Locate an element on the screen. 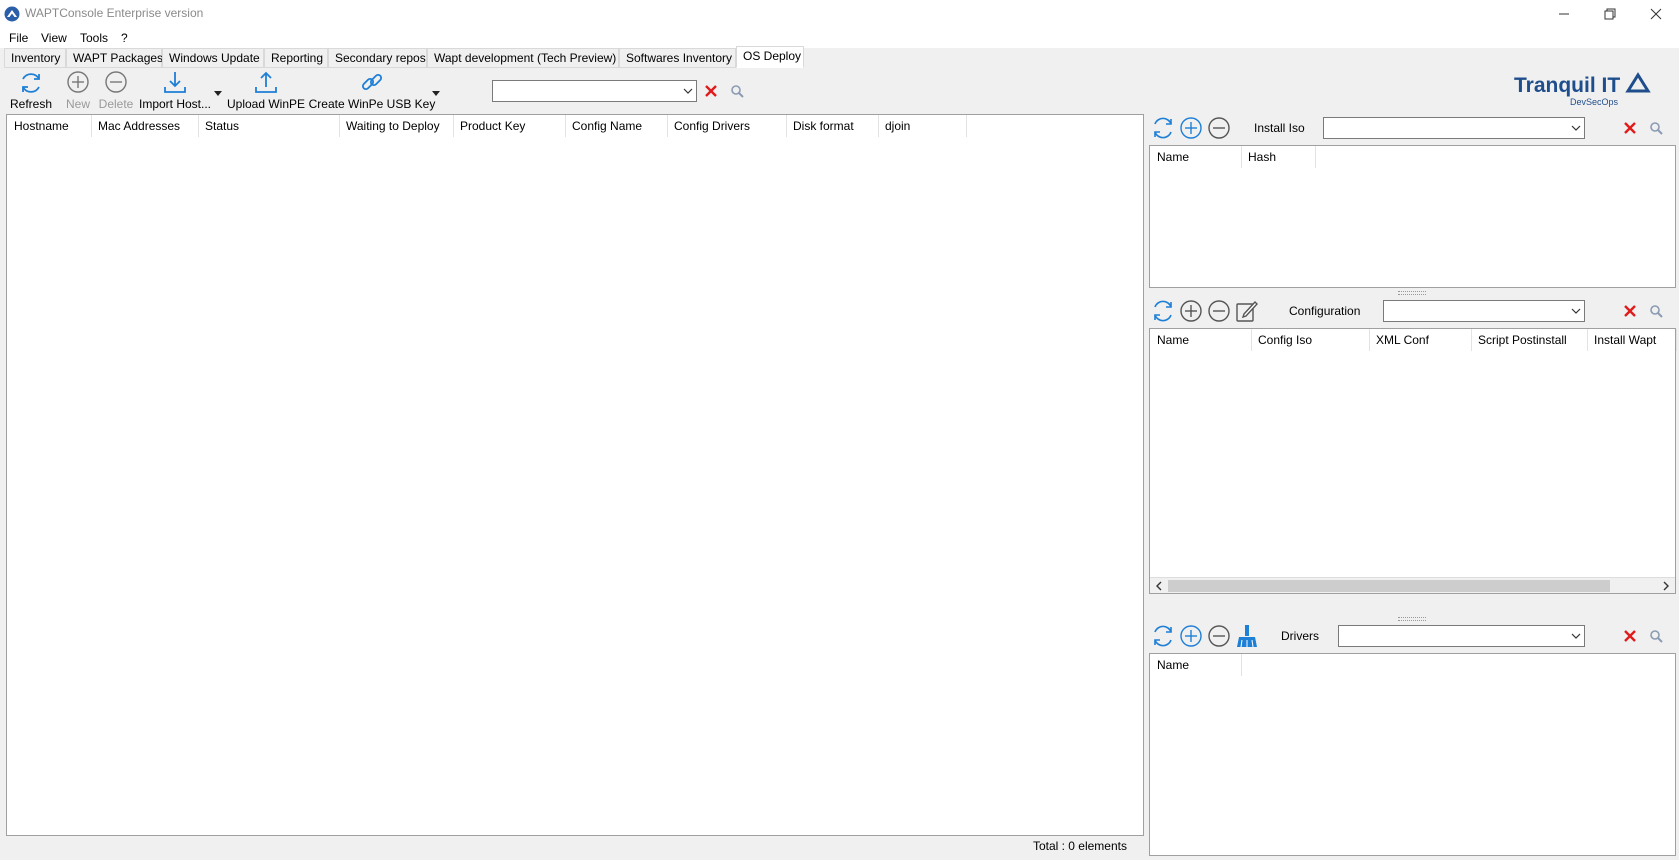 Image resolution: width=1679 pixels, height=860 pixels. install-iso-search-combo is located at coordinates (1454, 128).